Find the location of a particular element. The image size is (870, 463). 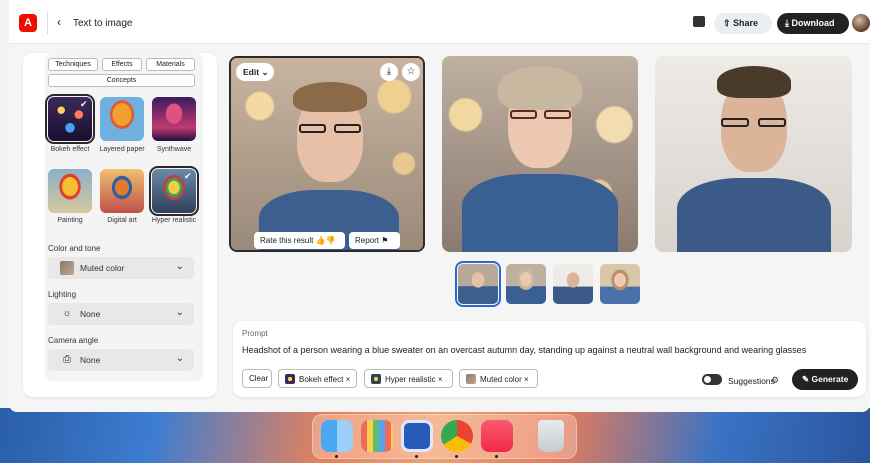

suggestions-label: Suggestions is located at coordinates (751, 381).